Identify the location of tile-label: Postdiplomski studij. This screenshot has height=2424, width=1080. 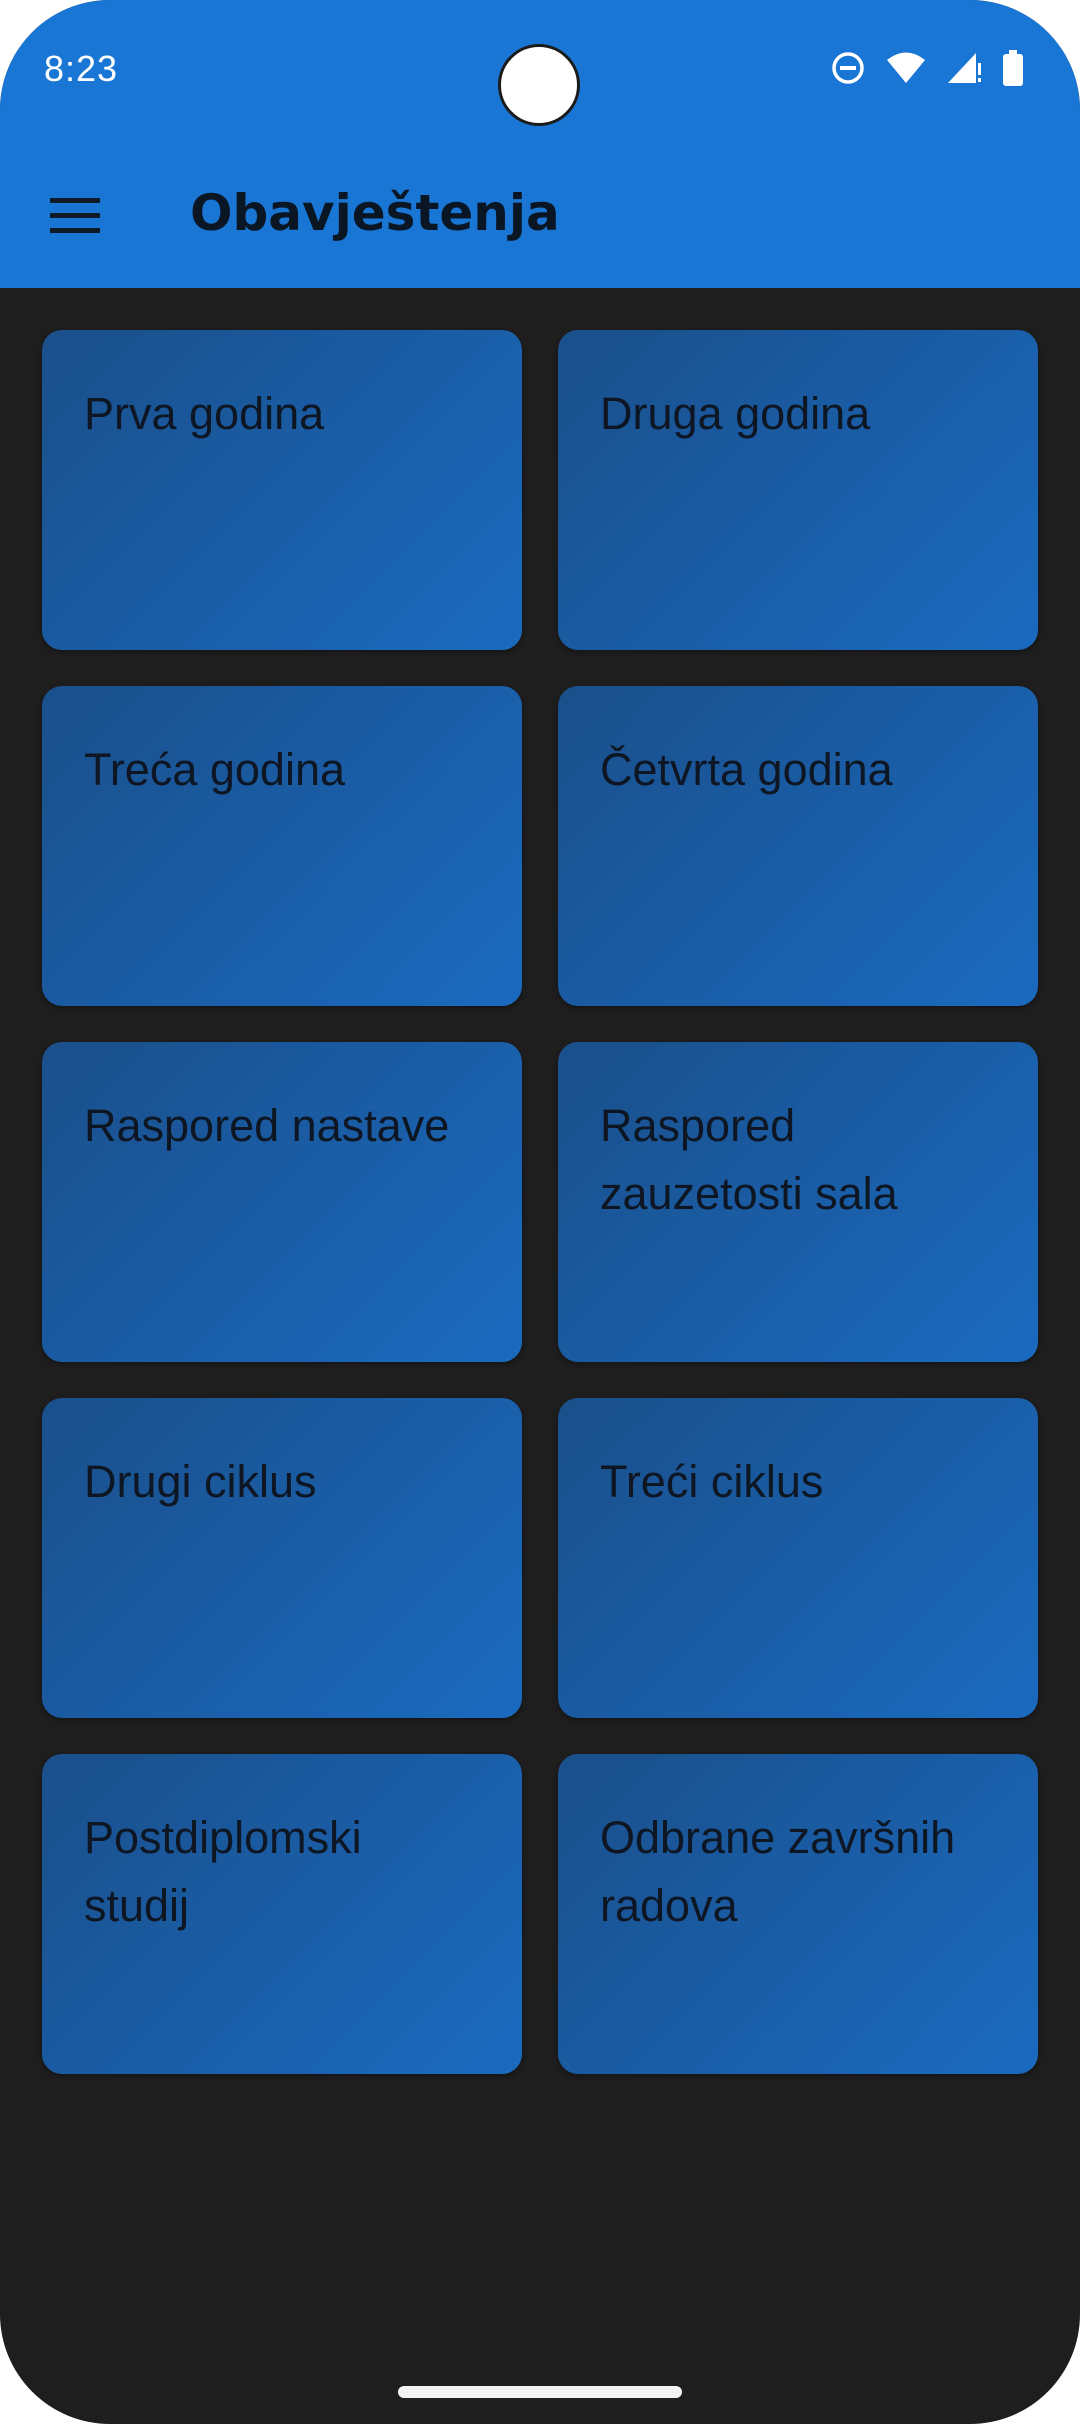
(223, 1871).